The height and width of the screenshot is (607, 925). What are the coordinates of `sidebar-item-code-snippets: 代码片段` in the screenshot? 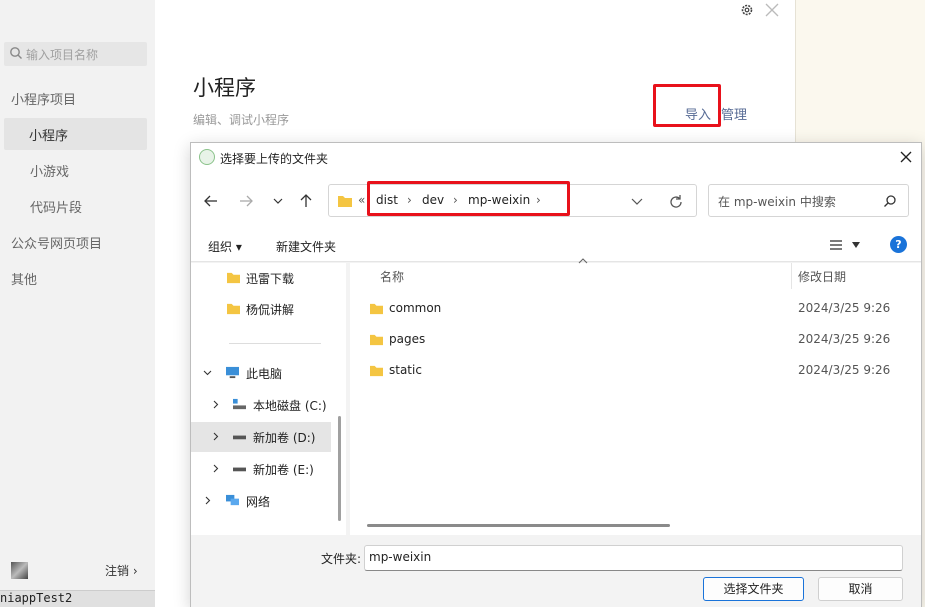 It's located at (56, 206).